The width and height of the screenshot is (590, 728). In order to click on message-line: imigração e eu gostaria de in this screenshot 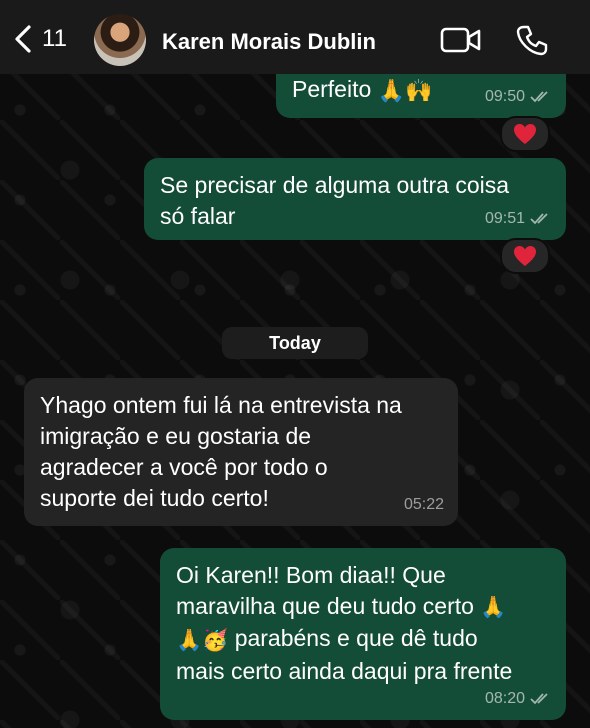, I will do `click(176, 436)`.